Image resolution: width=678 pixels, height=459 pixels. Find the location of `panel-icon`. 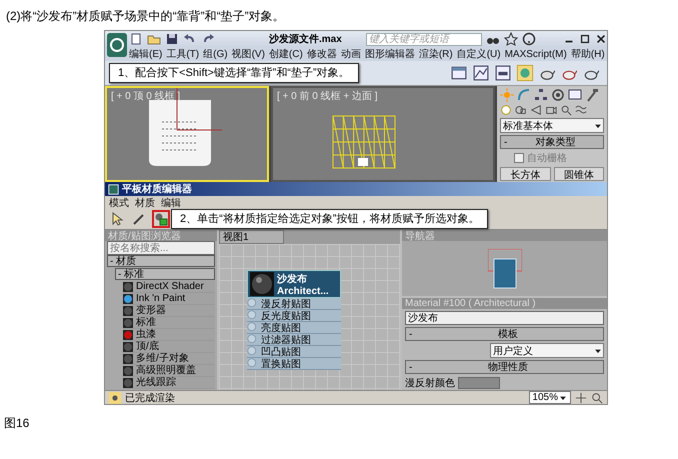

panel-icon is located at coordinates (503, 73).